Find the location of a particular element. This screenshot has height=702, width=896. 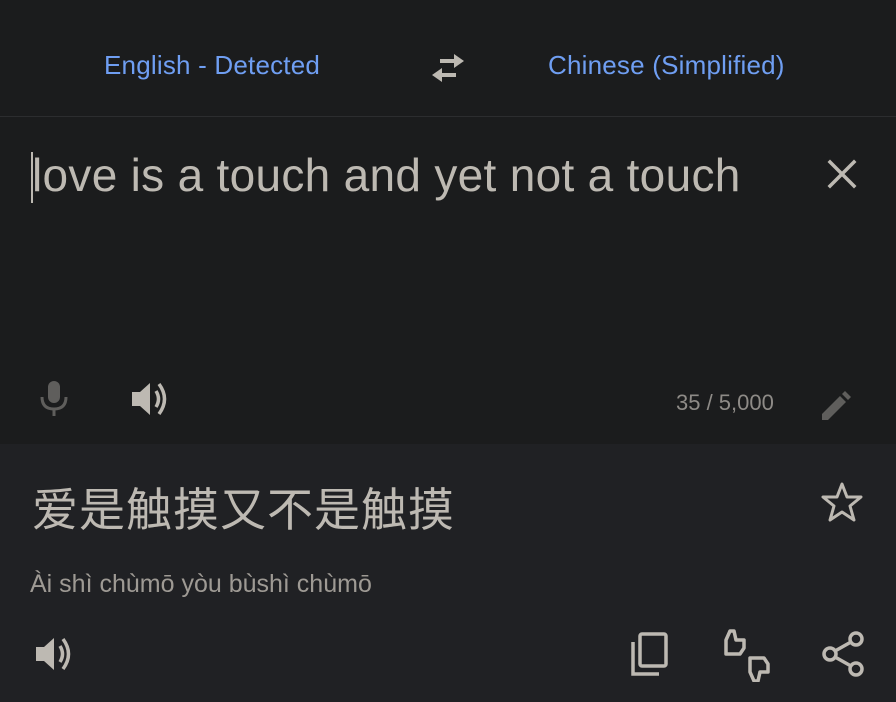

star-icon is located at coordinates (842, 502).